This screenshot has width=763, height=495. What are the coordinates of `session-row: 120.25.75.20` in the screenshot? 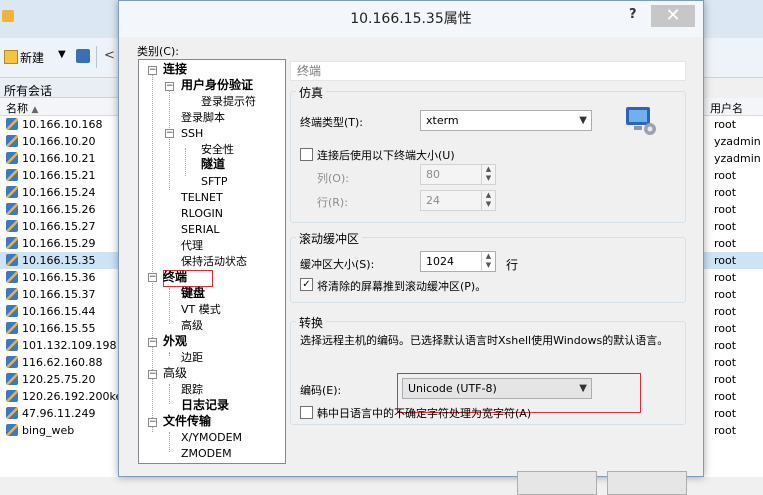 It's located at (60, 379).